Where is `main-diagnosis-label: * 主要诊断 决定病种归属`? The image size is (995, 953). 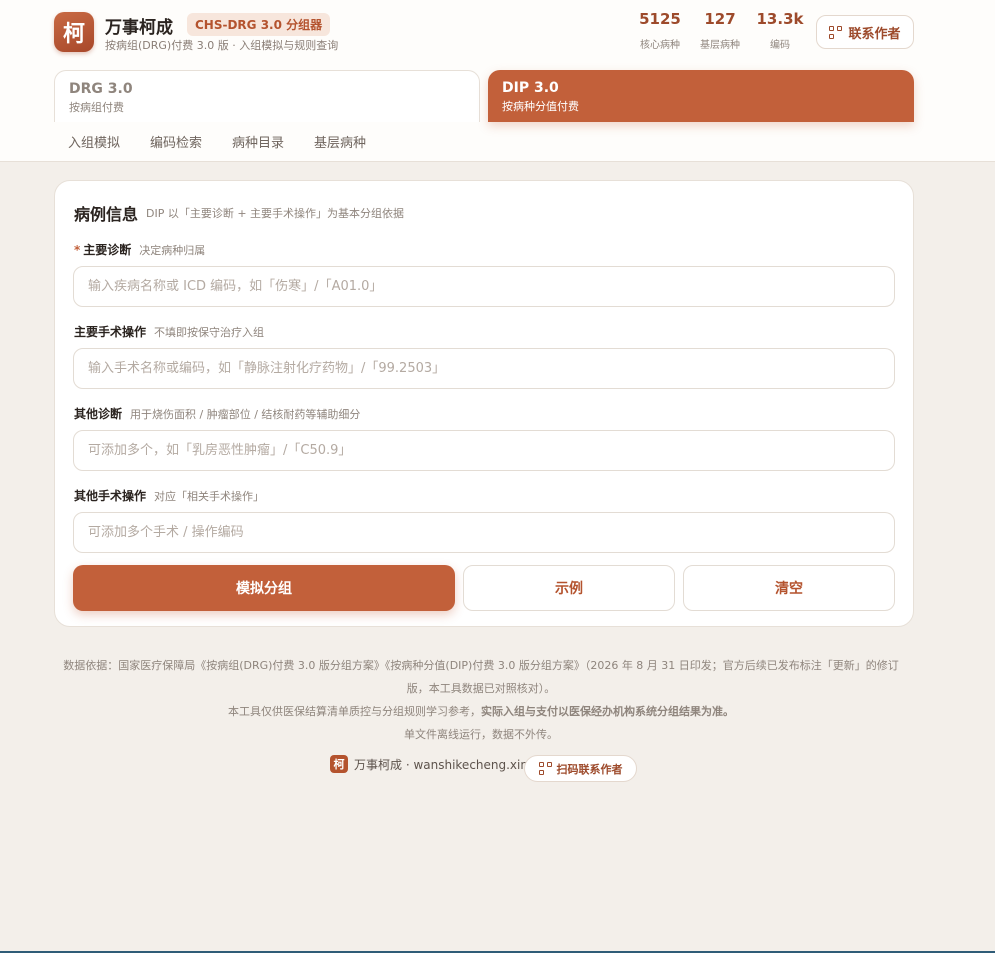 main-diagnosis-label: * 主要诊断 决定病种归属 is located at coordinates (139, 249).